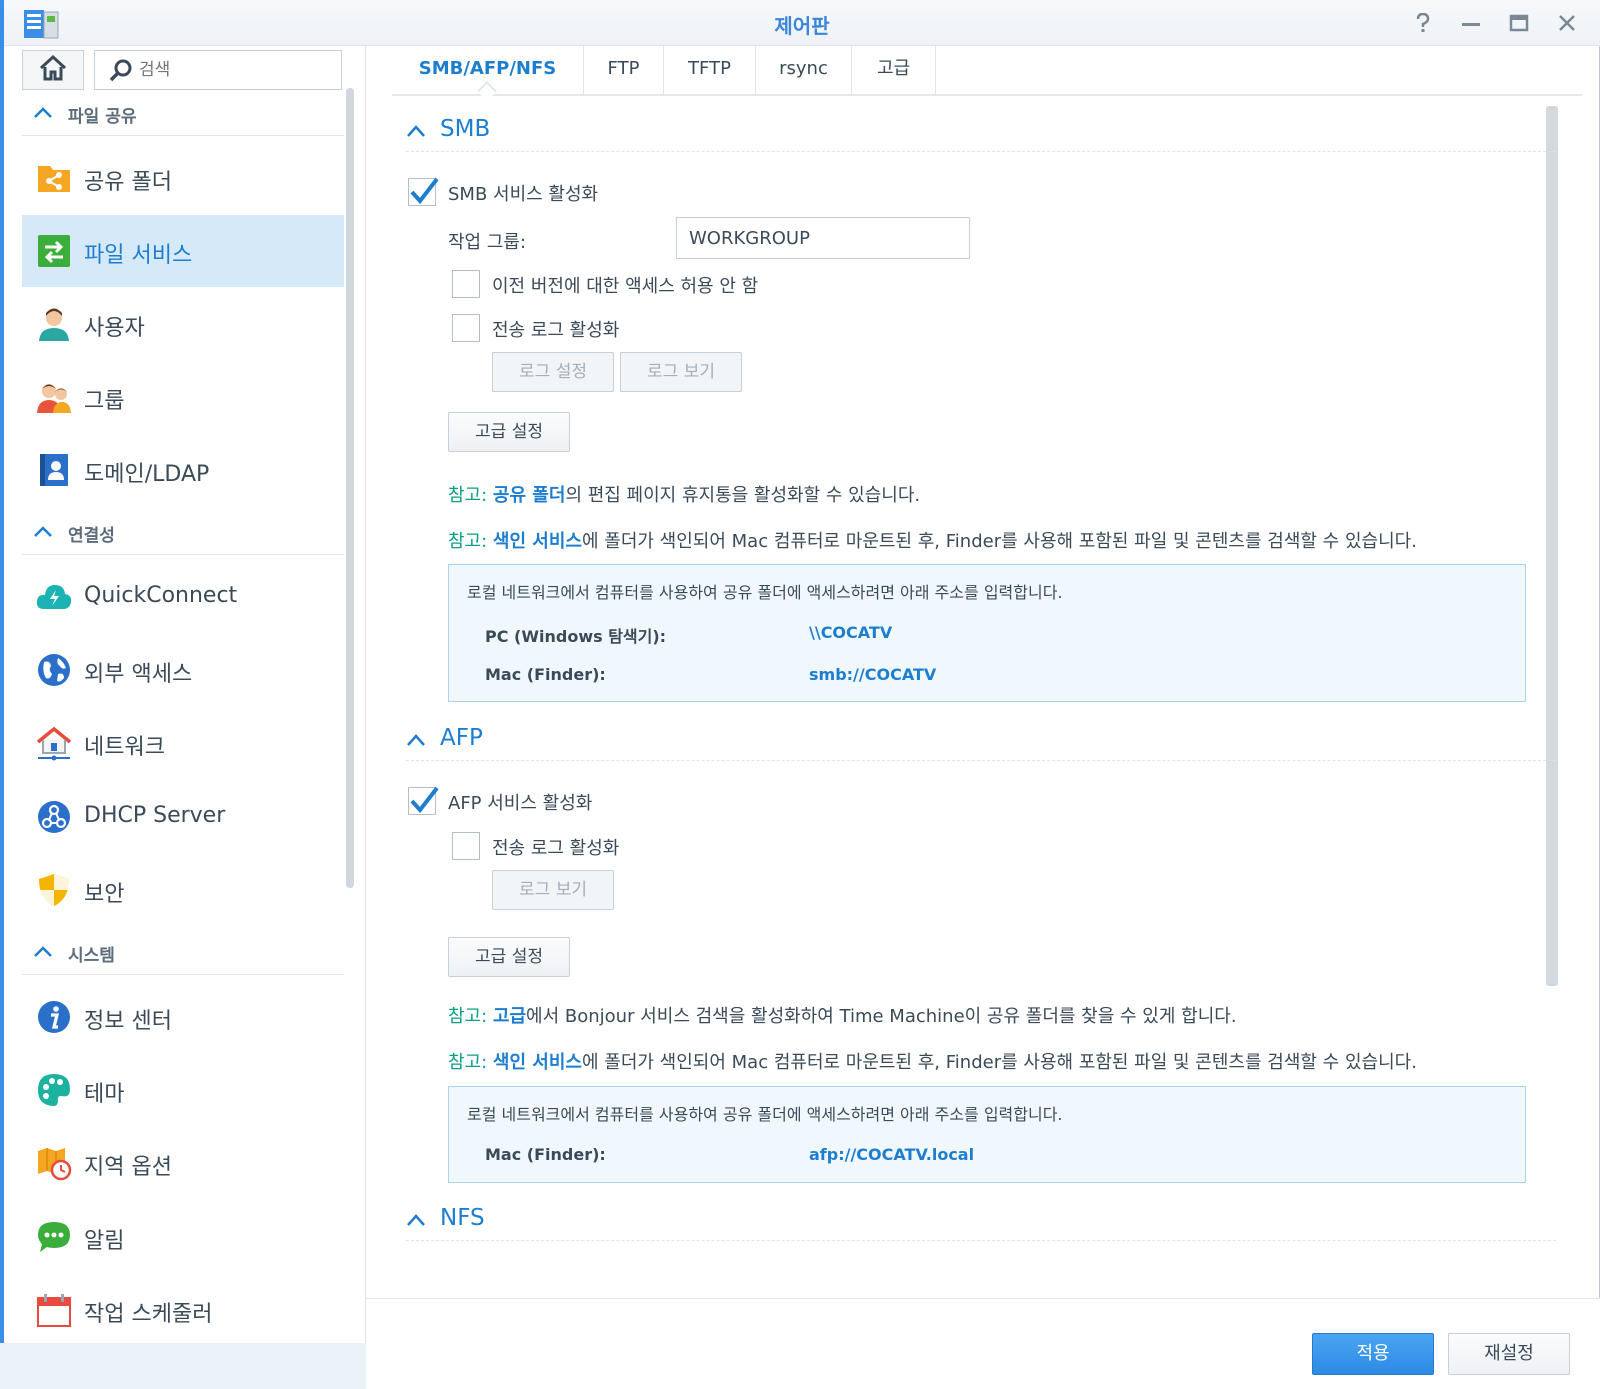  What do you see at coordinates (350, 488) in the screenshot?
I see `sidebar-scrollbar` at bounding box center [350, 488].